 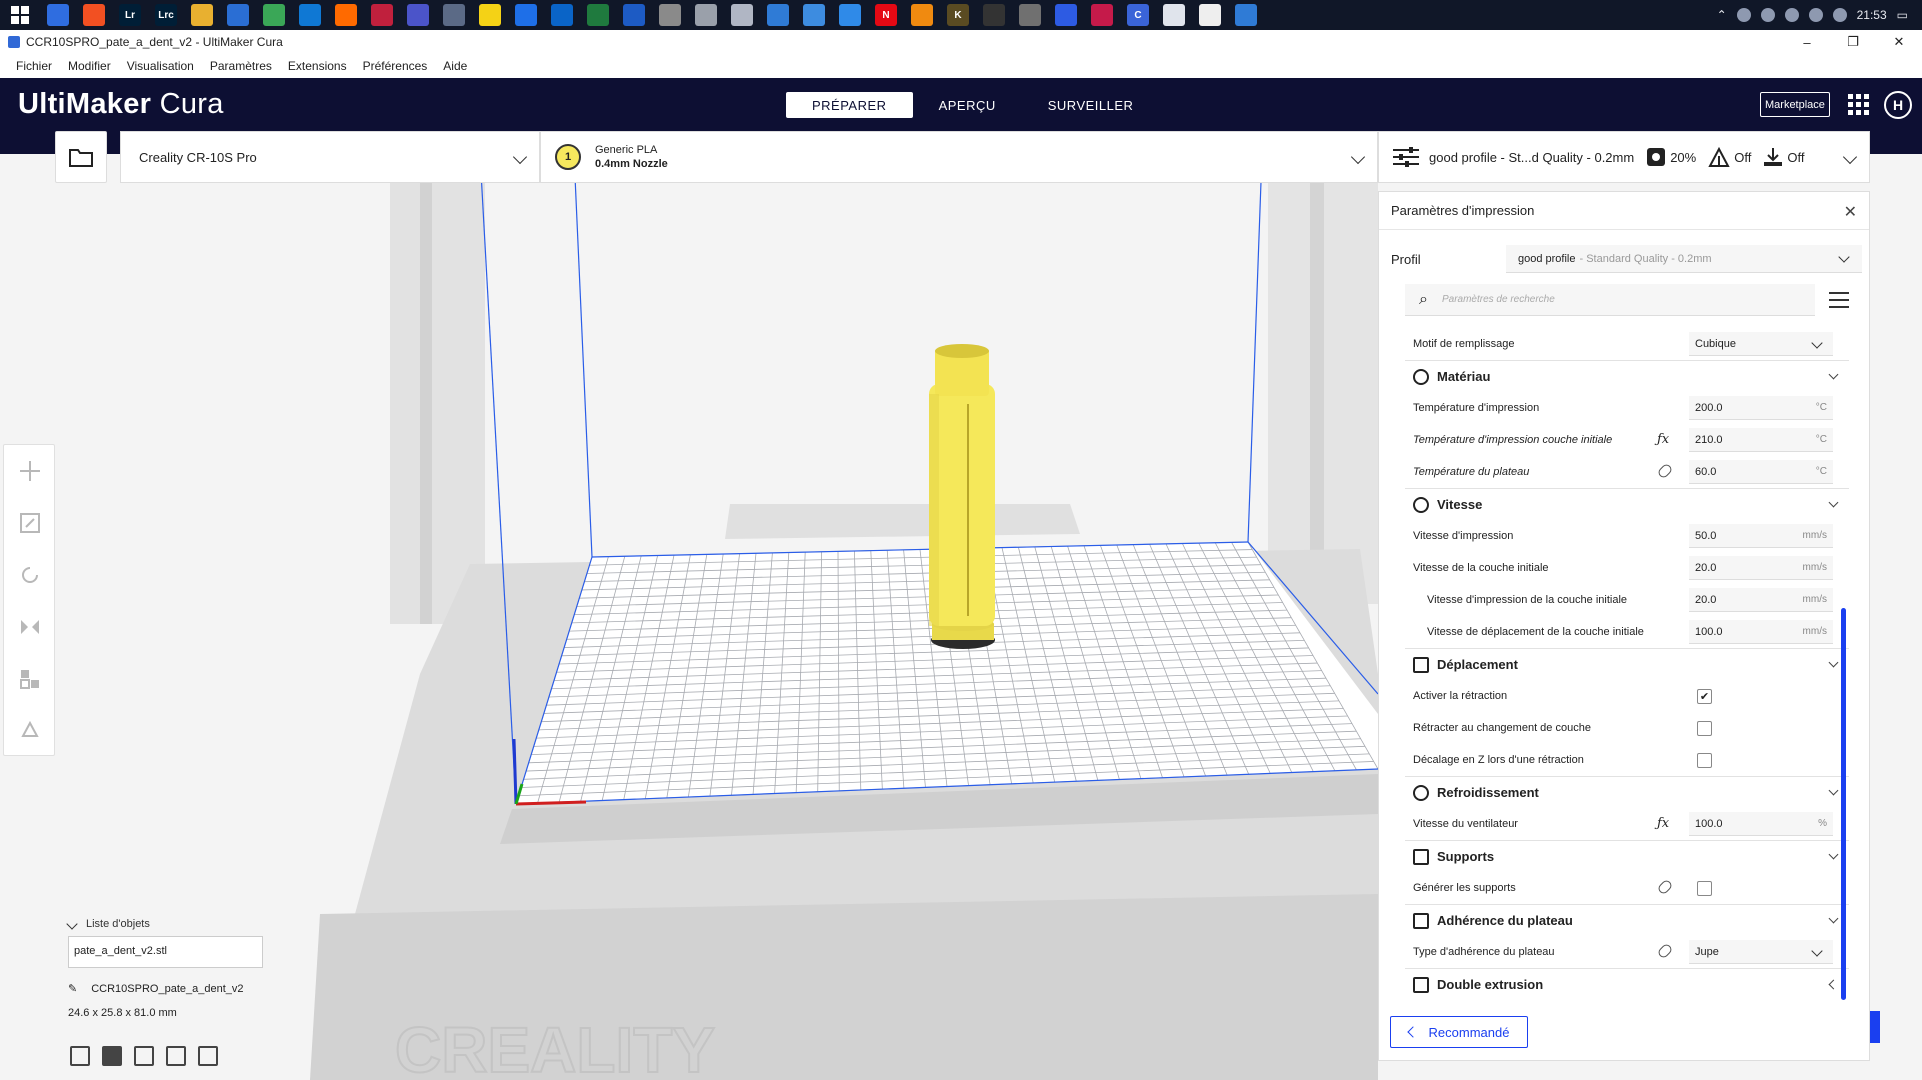 I want to click on move-tool-icon, so click(x=30, y=471).